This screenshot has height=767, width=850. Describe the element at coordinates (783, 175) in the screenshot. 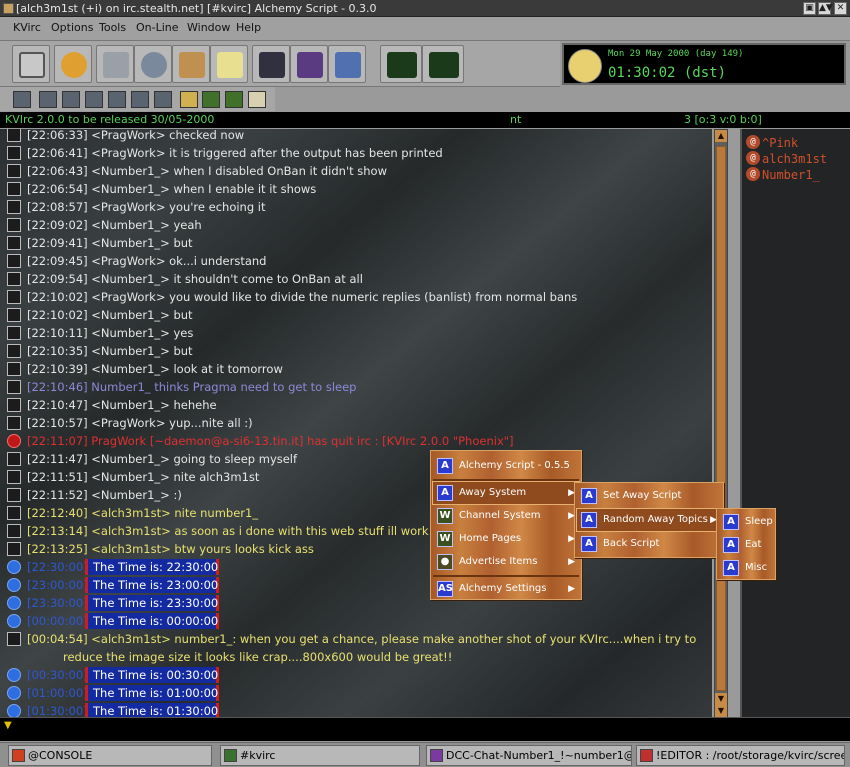

I see `user-list-item: @ Number1_` at that location.